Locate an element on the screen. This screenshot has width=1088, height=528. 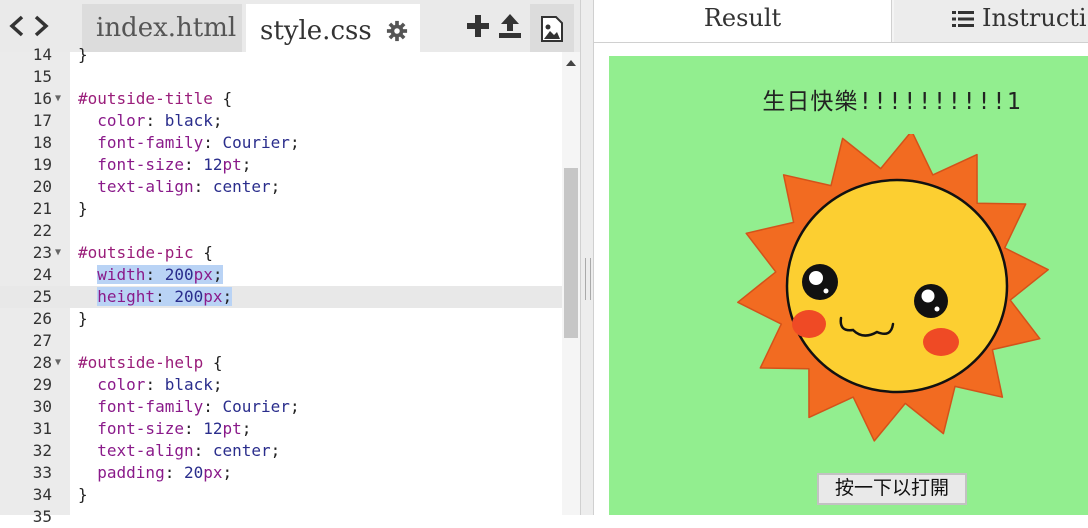
code-line: 25 height: 200px; is located at coordinates (281, 297).